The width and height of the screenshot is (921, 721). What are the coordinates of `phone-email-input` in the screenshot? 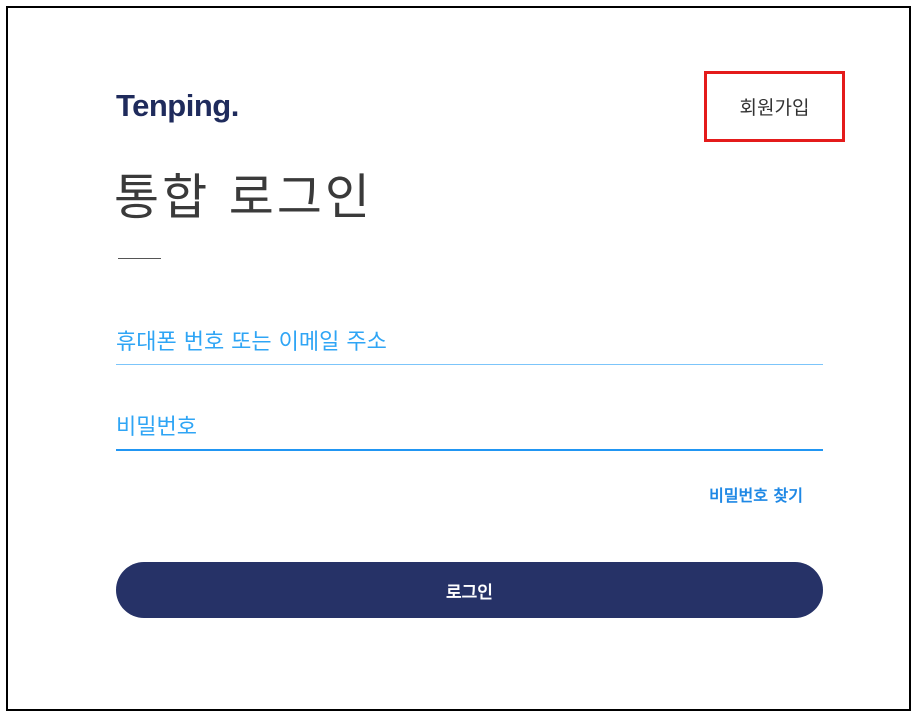 It's located at (469, 342).